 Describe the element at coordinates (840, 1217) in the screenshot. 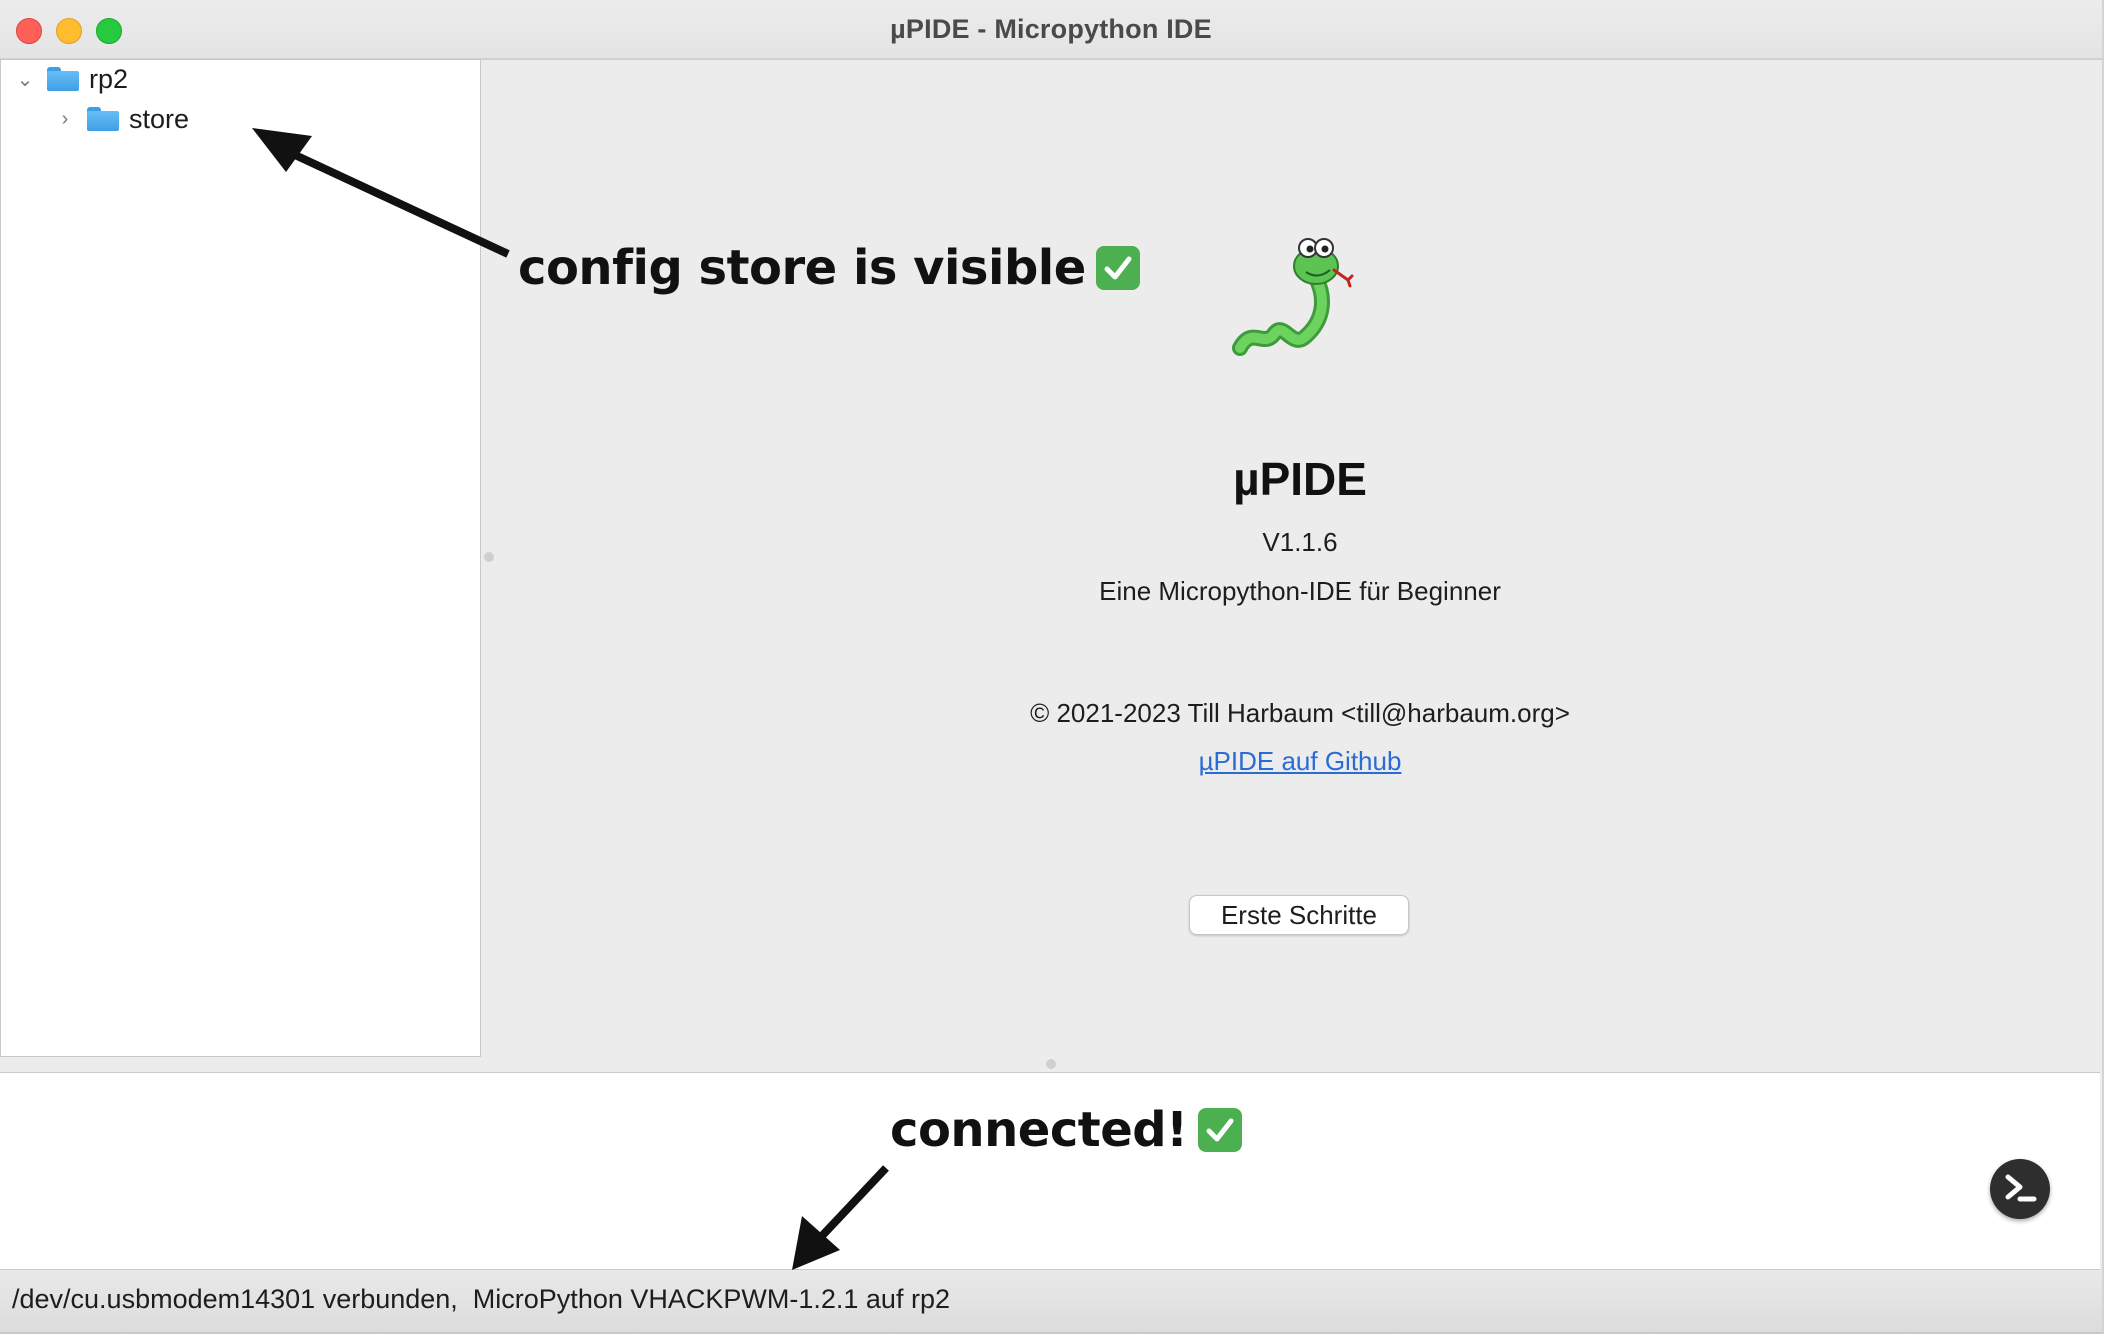

I see `arrow-to-status` at that location.